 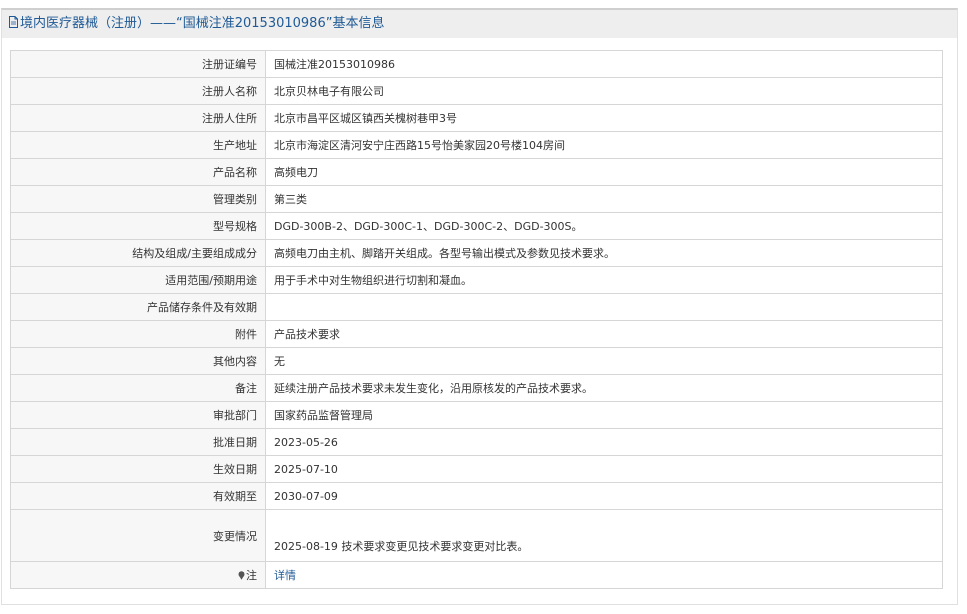 I want to click on table-row: 批准日期 2023-05-26, so click(x=476, y=442).